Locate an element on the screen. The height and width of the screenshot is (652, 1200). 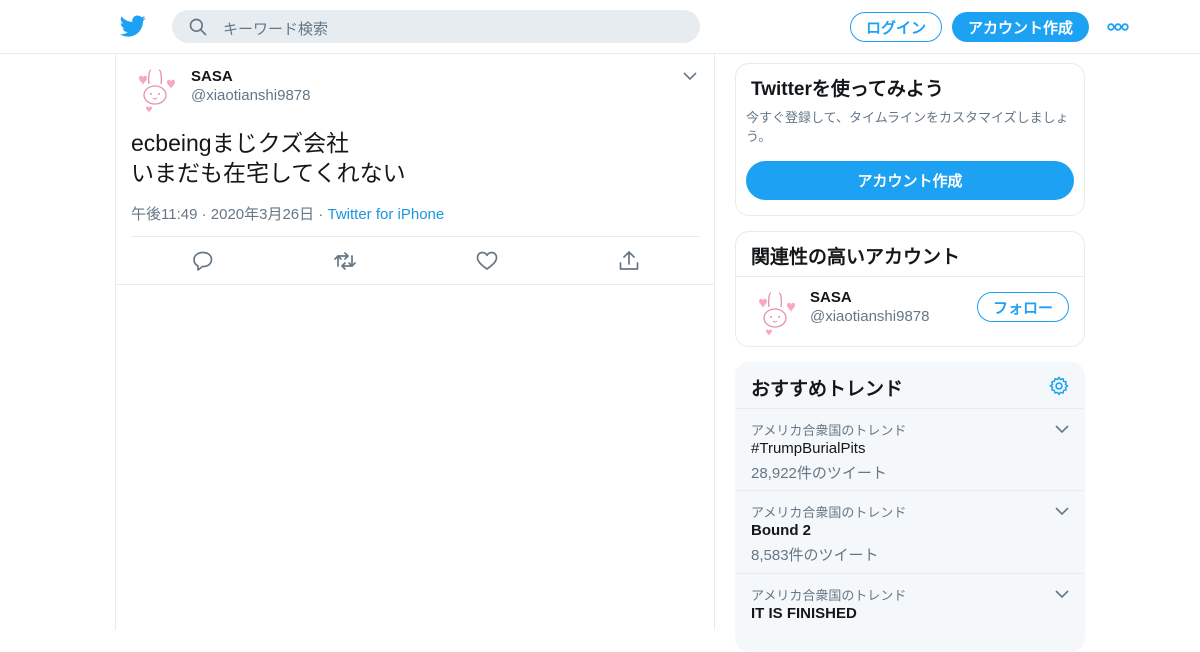
tweet-text-line: いまだも在宅してくれない is located at coordinates (268, 173).